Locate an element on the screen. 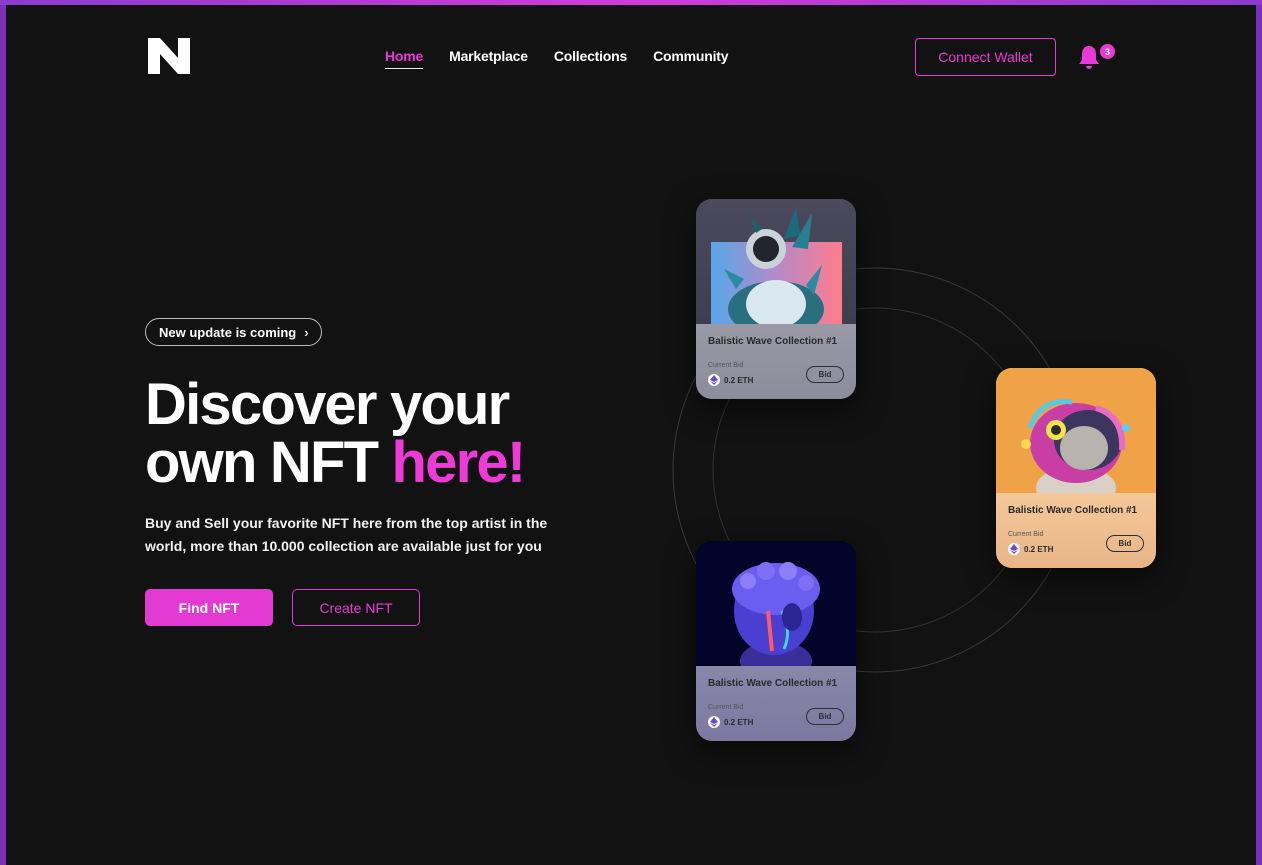  nft-image-ape is located at coordinates (1076, 430).